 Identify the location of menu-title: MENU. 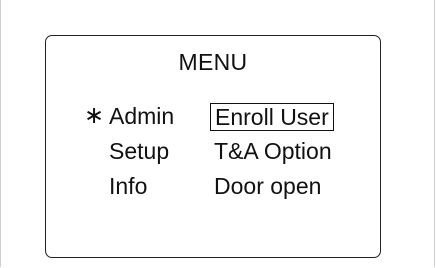
(213, 62).